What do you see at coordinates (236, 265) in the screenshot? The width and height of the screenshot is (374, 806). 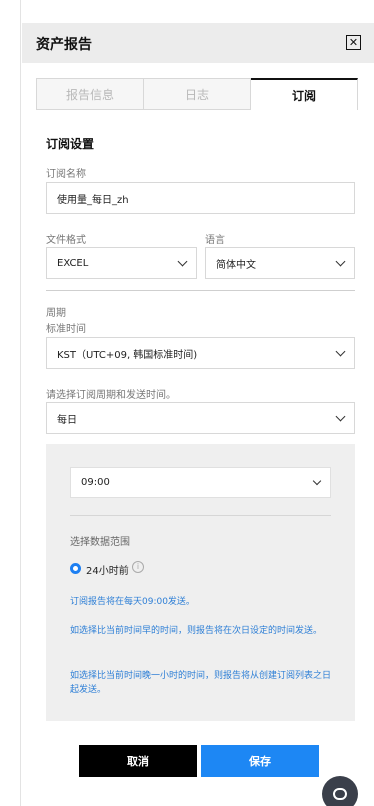 I see `language-value: 简体中文` at bounding box center [236, 265].